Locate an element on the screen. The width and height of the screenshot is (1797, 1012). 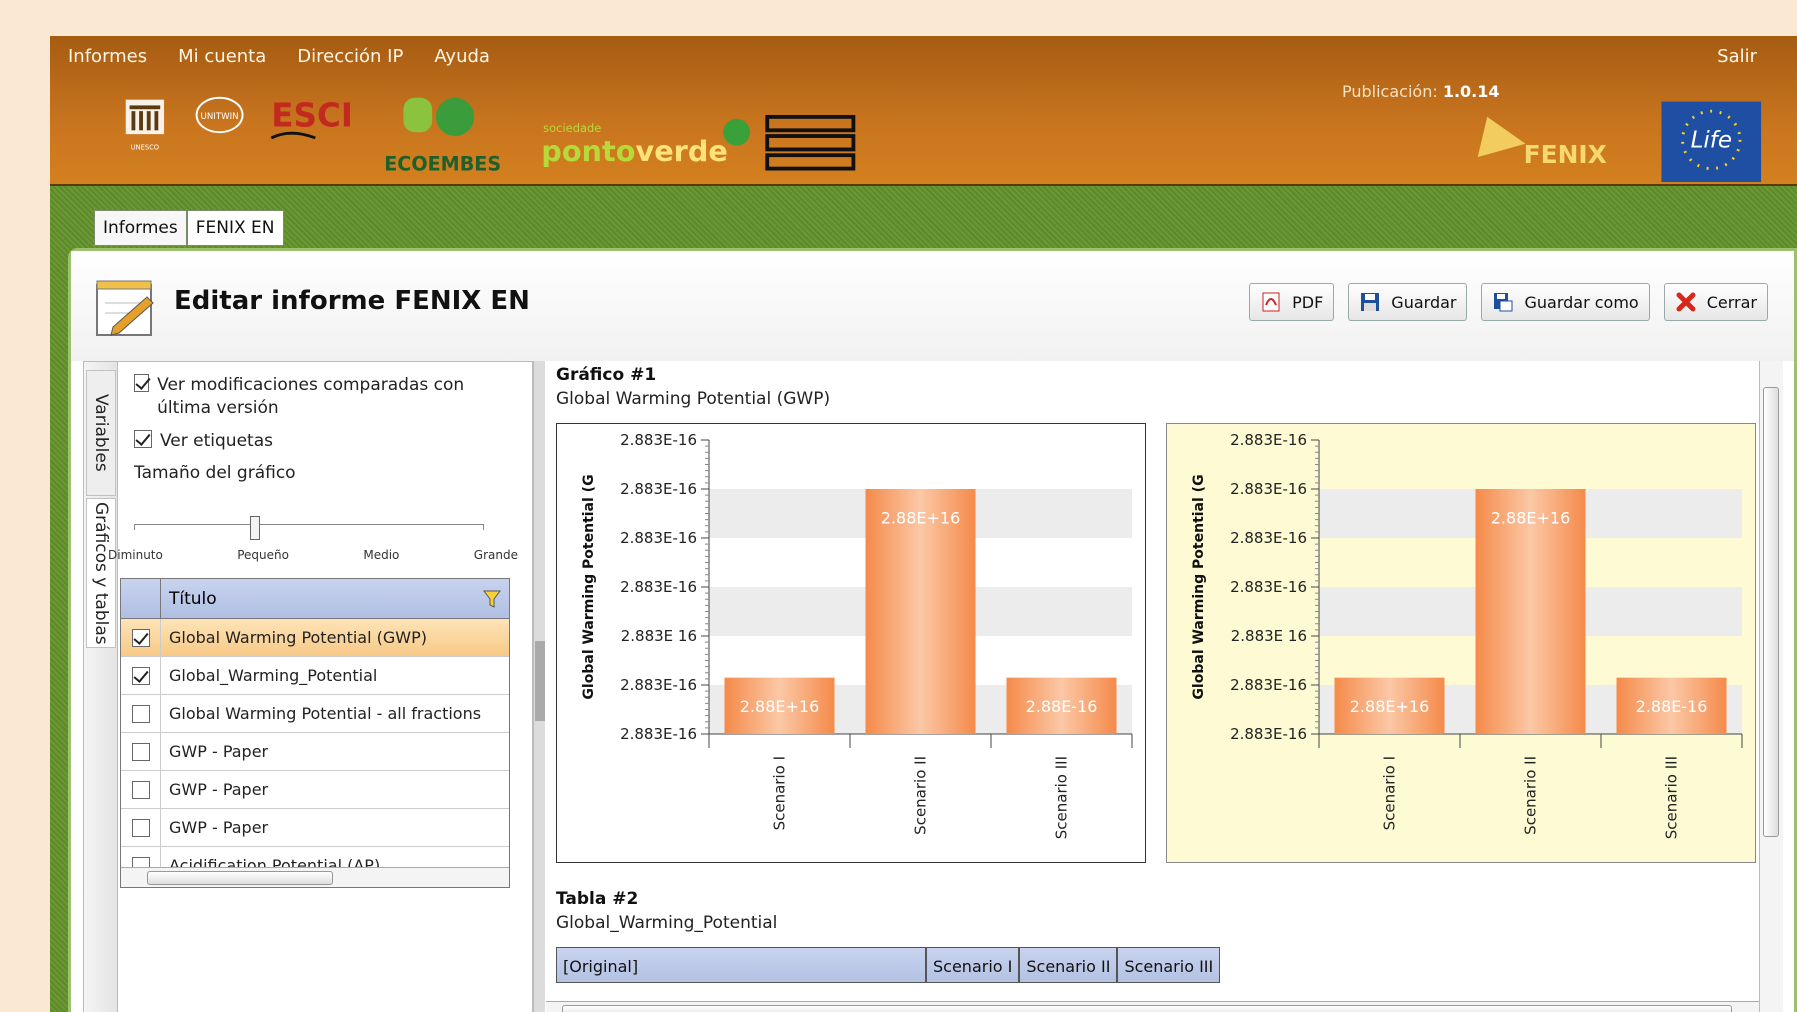
preview-vscroll-thumb is located at coordinates (1771, 612).